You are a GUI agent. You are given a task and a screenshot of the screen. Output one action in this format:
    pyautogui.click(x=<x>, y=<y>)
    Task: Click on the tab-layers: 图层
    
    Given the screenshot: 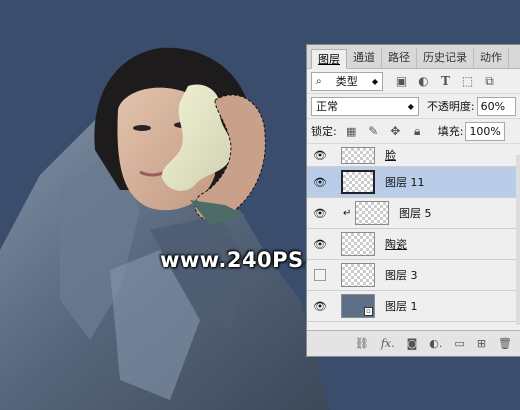 What is the action you would take?
    pyautogui.click(x=329, y=59)
    